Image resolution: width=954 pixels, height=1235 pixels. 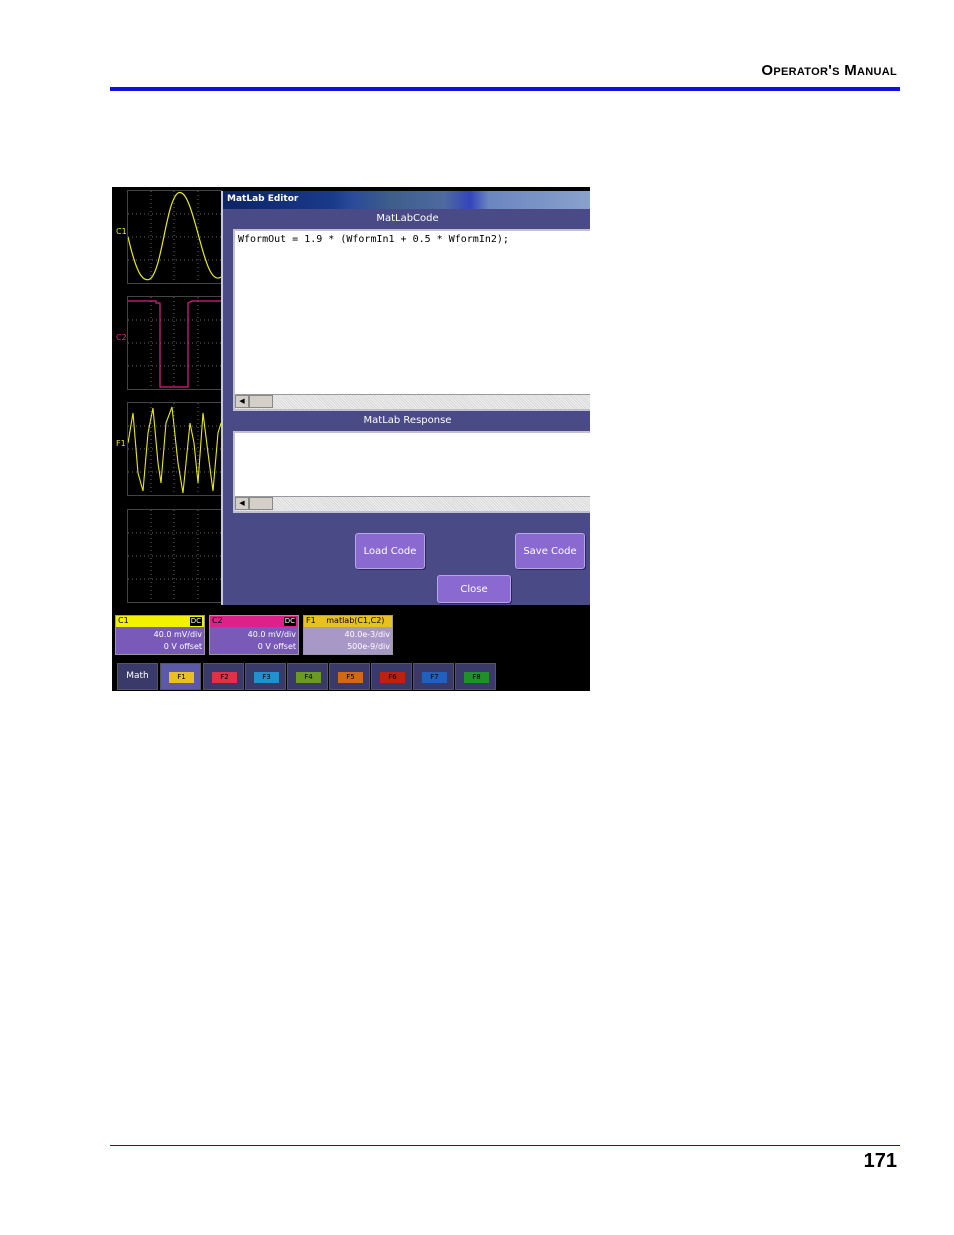 What do you see at coordinates (550, 551) in the screenshot?
I see `save-code-button: Save Code` at bounding box center [550, 551].